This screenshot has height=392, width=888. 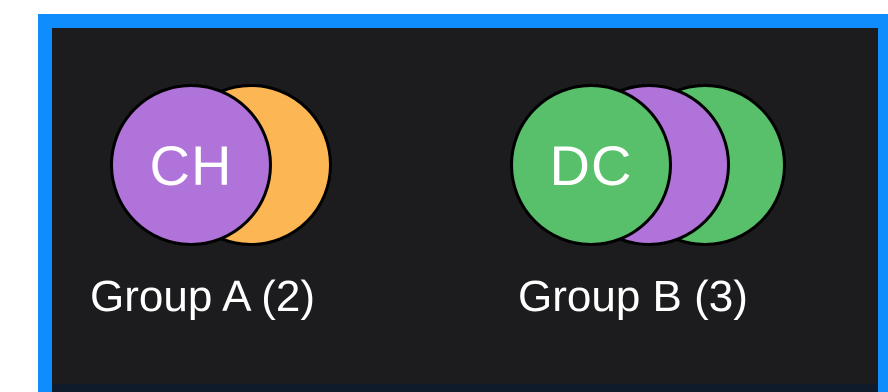 I want to click on panel-bottom-edge, so click(x=465, y=388).